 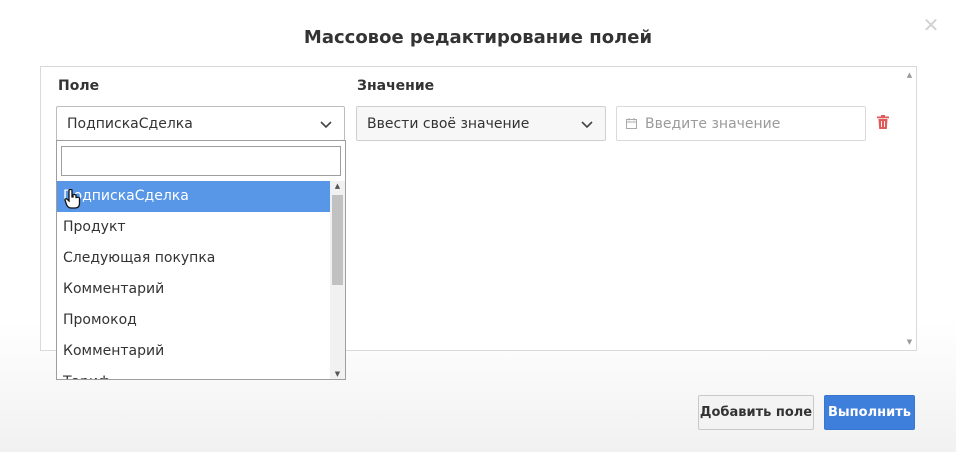 What do you see at coordinates (130, 123) in the screenshot?
I see `field-select-value: ПодпискаСделка` at bounding box center [130, 123].